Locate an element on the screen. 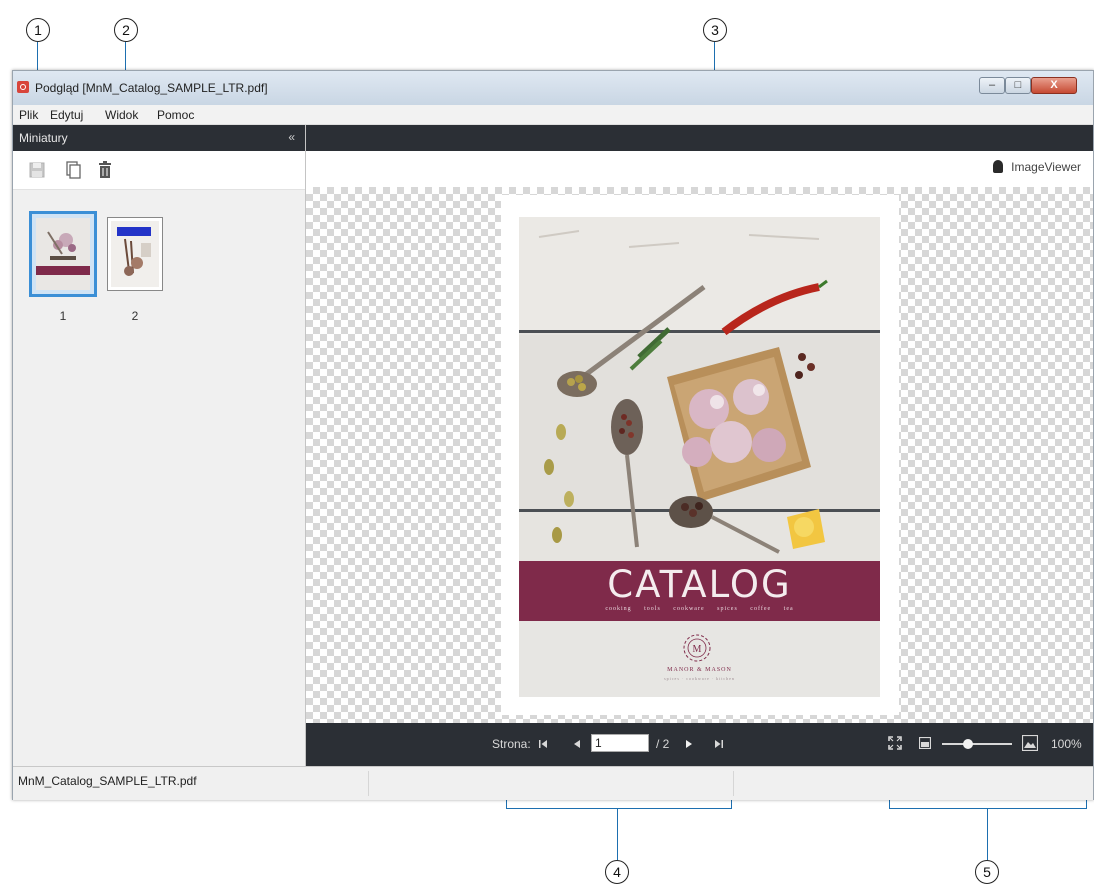 Image resolution: width=1094 pixels, height=886 pixels. copy-icon is located at coordinates (73, 170).